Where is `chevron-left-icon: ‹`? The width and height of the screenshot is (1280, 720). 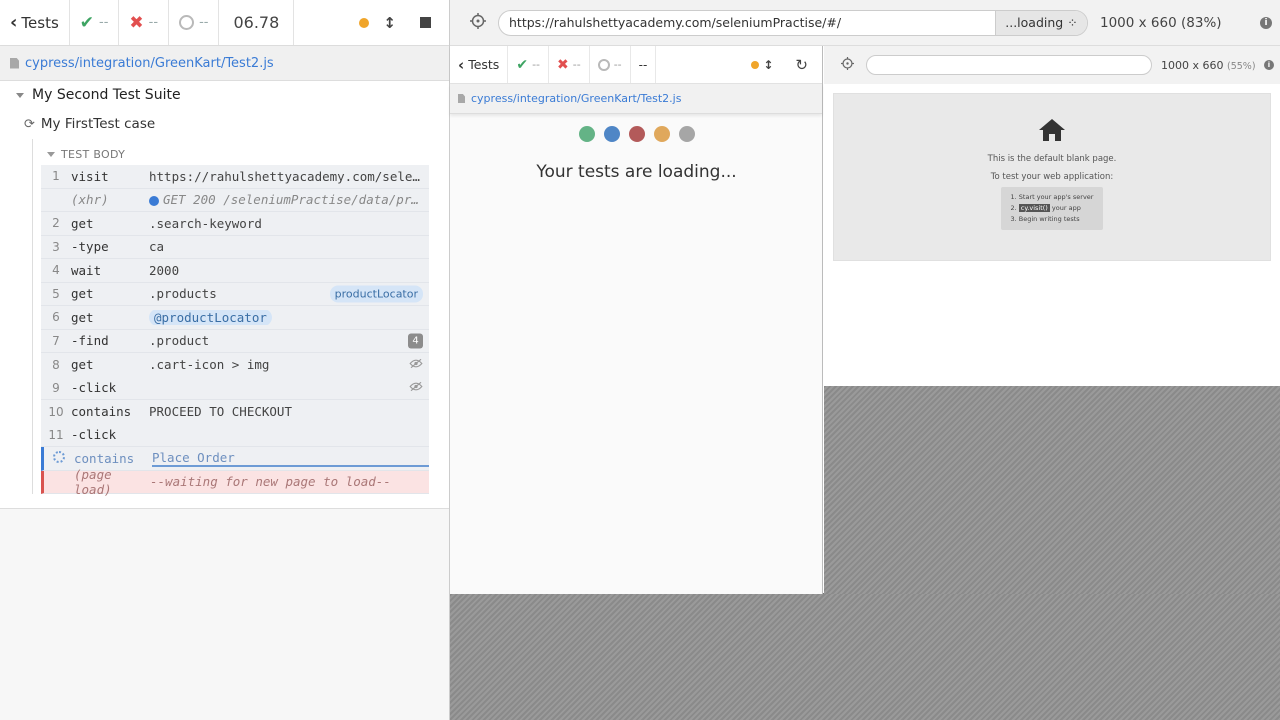
chevron-left-icon: ‹ is located at coordinates (14, 22).